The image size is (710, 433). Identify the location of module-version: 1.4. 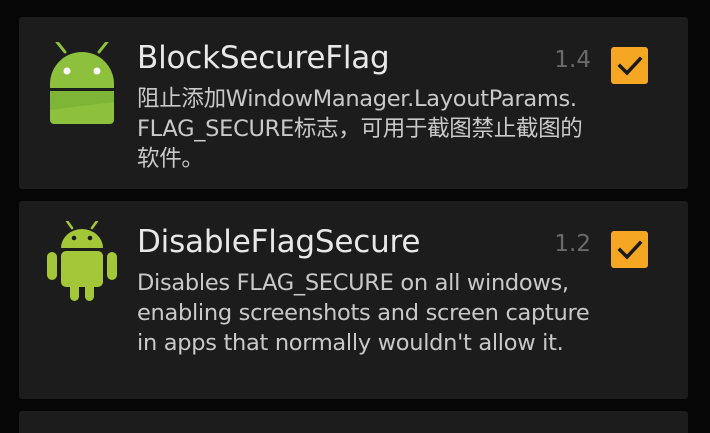
(572, 60).